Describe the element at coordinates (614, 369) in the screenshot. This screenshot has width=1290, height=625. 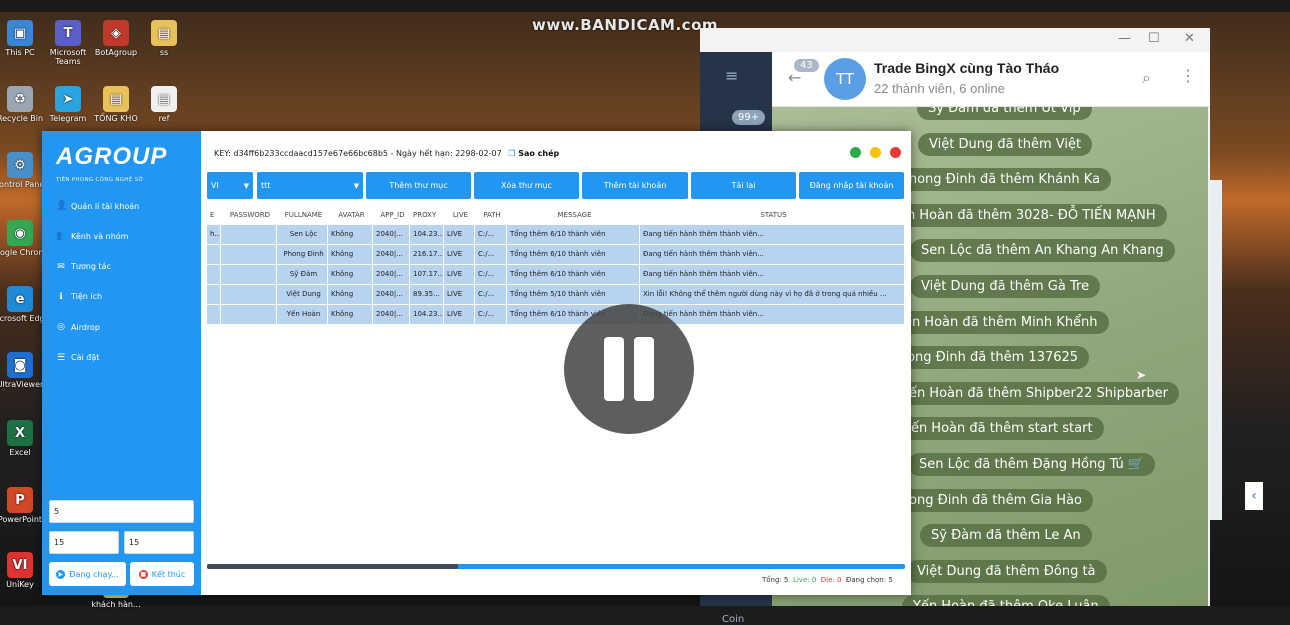
I see `pause-icon-left-bar` at that location.